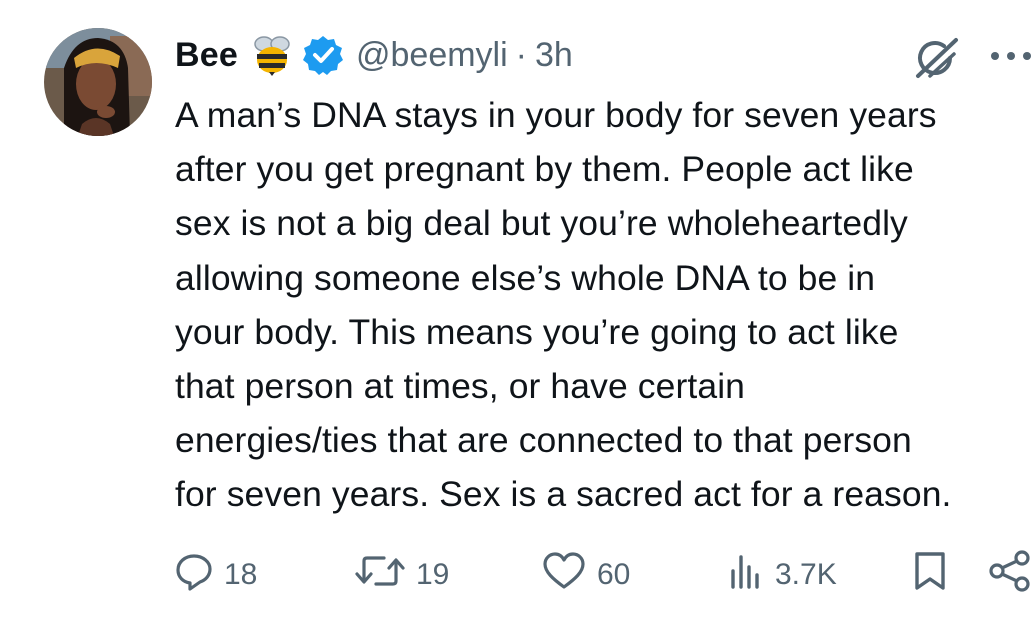  Describe the element at coordinates (745, 575) in the screenshot. I see `views-icon` at that location.